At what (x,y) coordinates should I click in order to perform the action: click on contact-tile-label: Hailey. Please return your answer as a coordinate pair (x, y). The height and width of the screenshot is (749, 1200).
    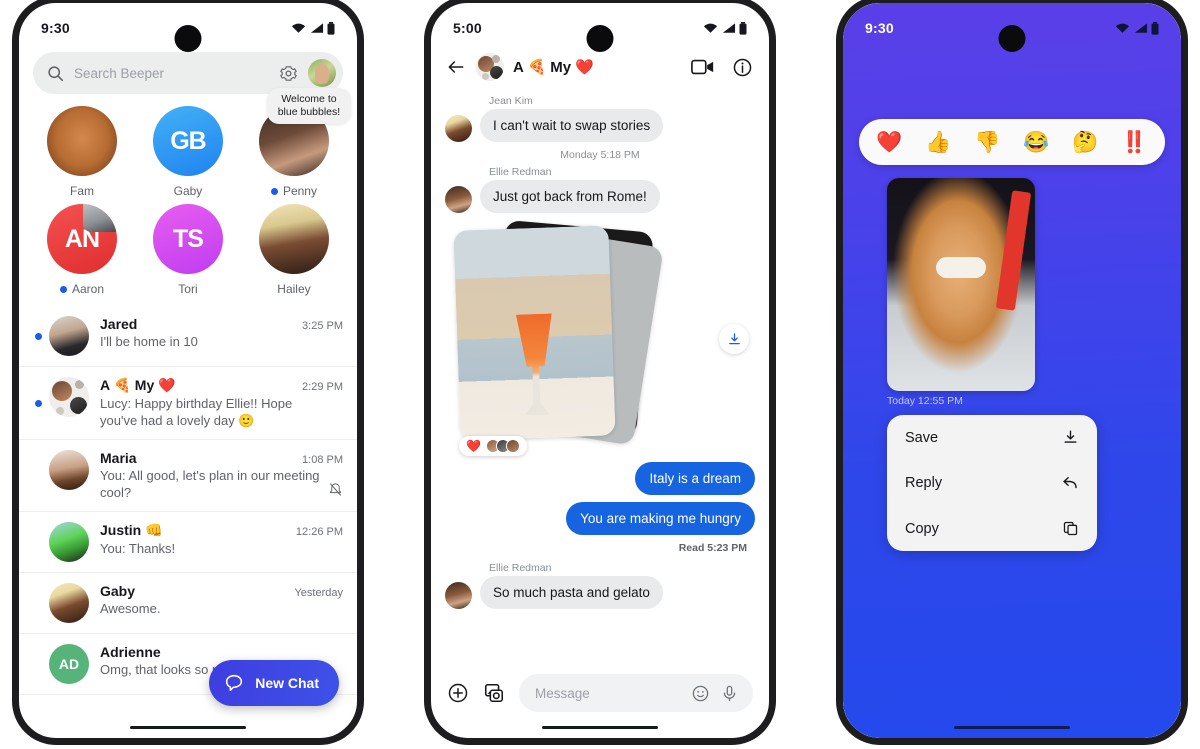
    Looking at the image, I should click on (294, 289).